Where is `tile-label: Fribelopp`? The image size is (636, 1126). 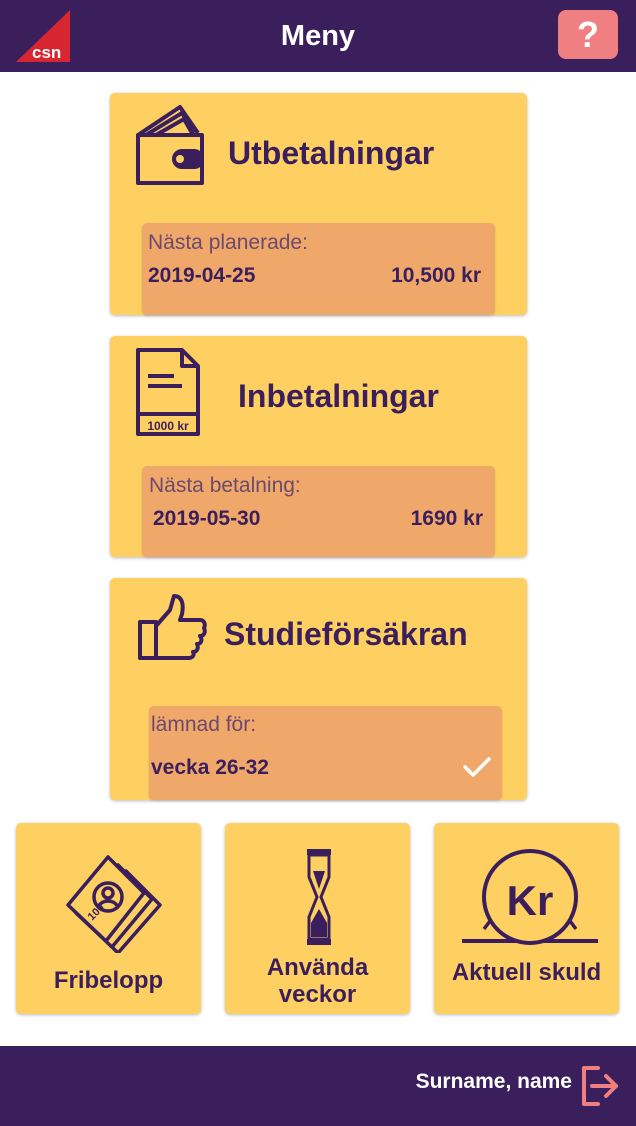
tile-label: Fribelopp is located at coordinates (108, 980).